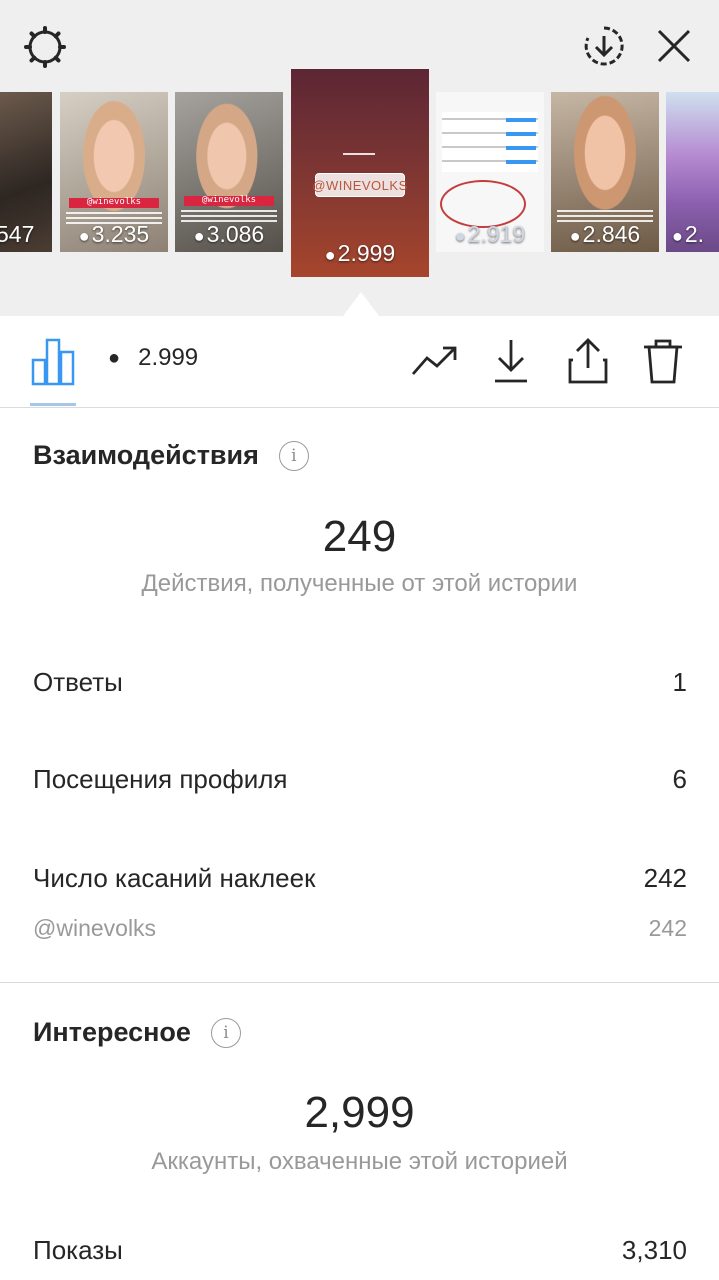  I want to click on insights-tab, so click(53, 361).